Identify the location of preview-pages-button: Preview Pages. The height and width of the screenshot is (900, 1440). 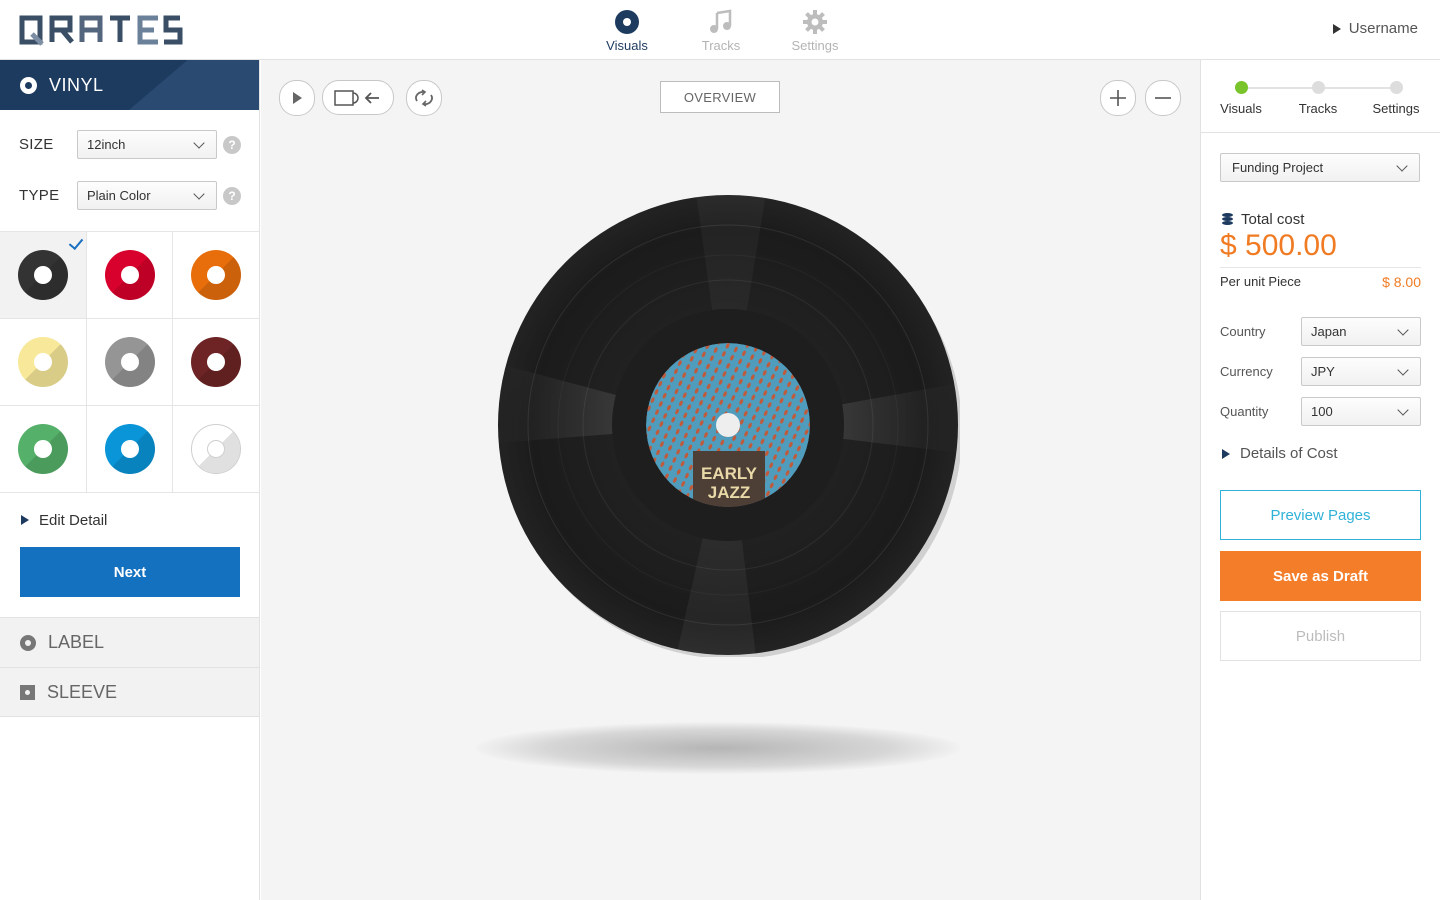
(1320, 515).